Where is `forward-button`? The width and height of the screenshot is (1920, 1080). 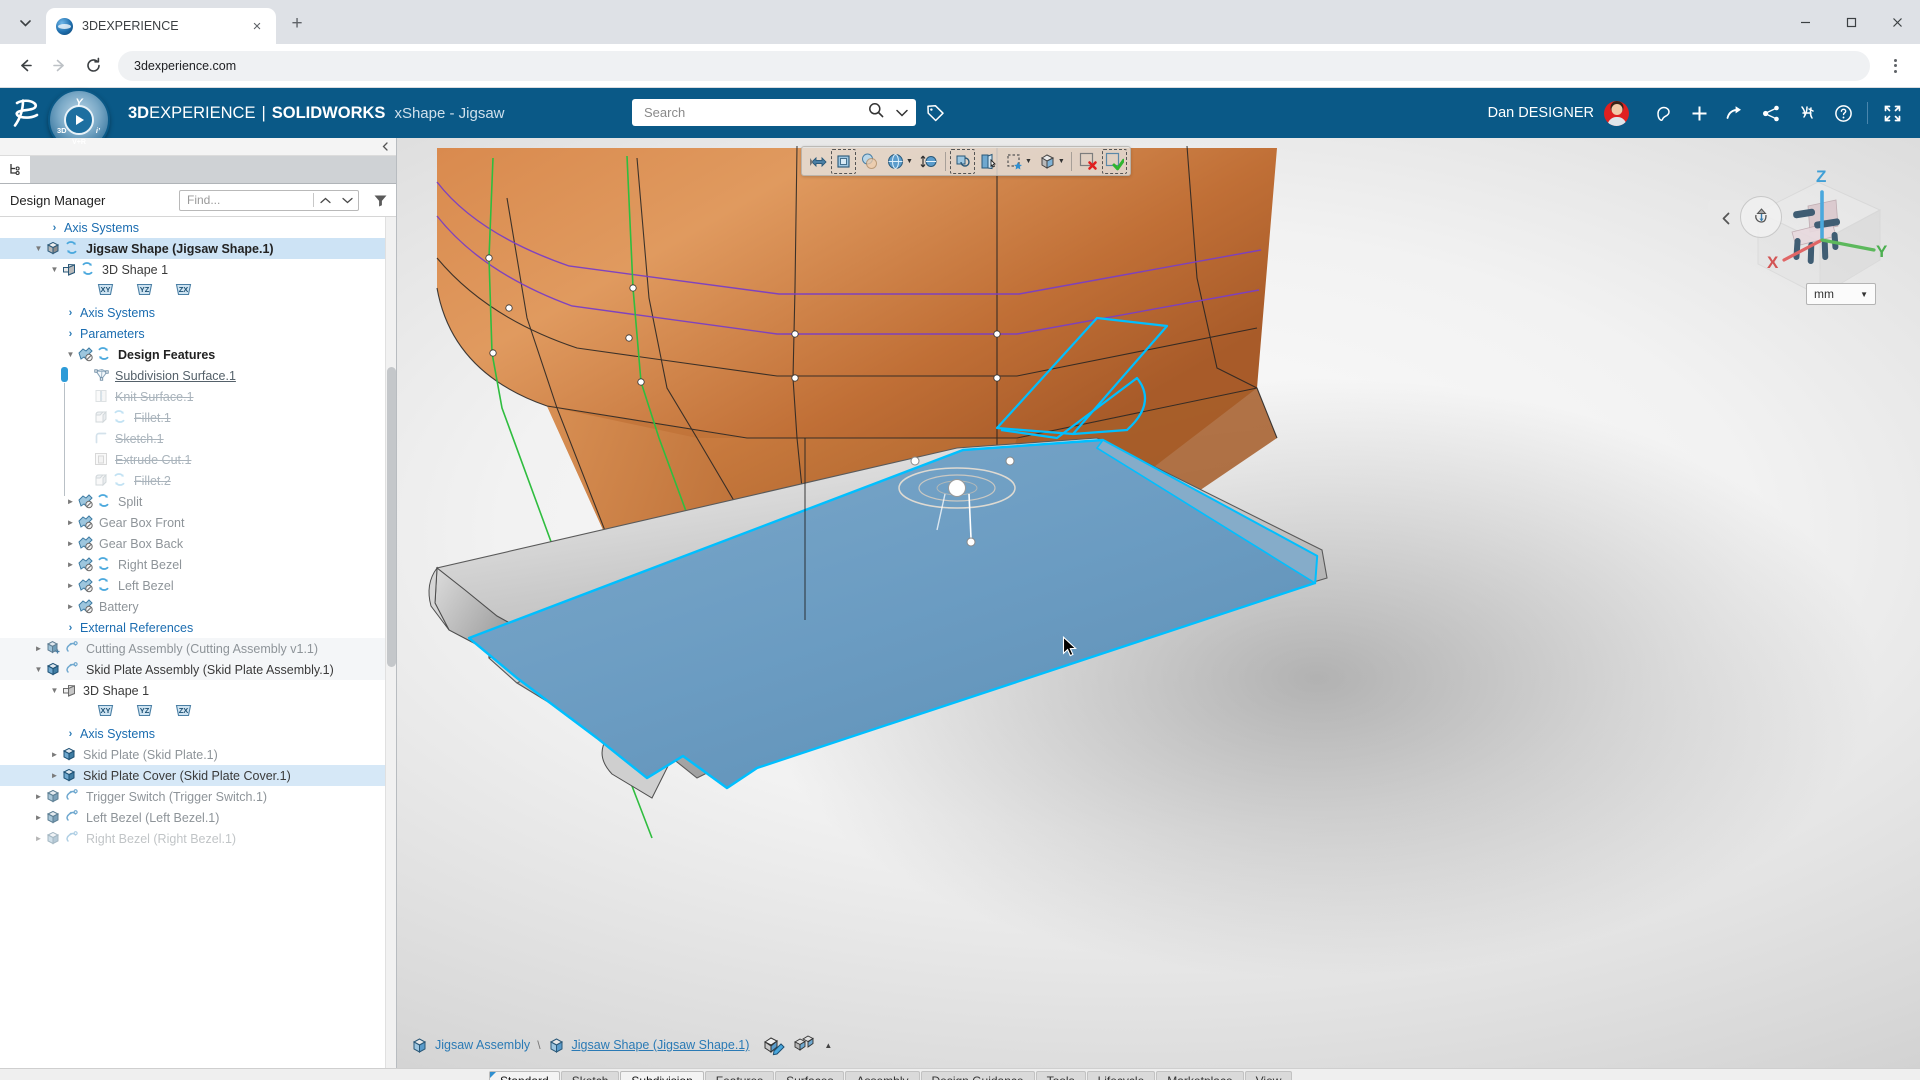
forward-button is located at coordinates (59, 66).